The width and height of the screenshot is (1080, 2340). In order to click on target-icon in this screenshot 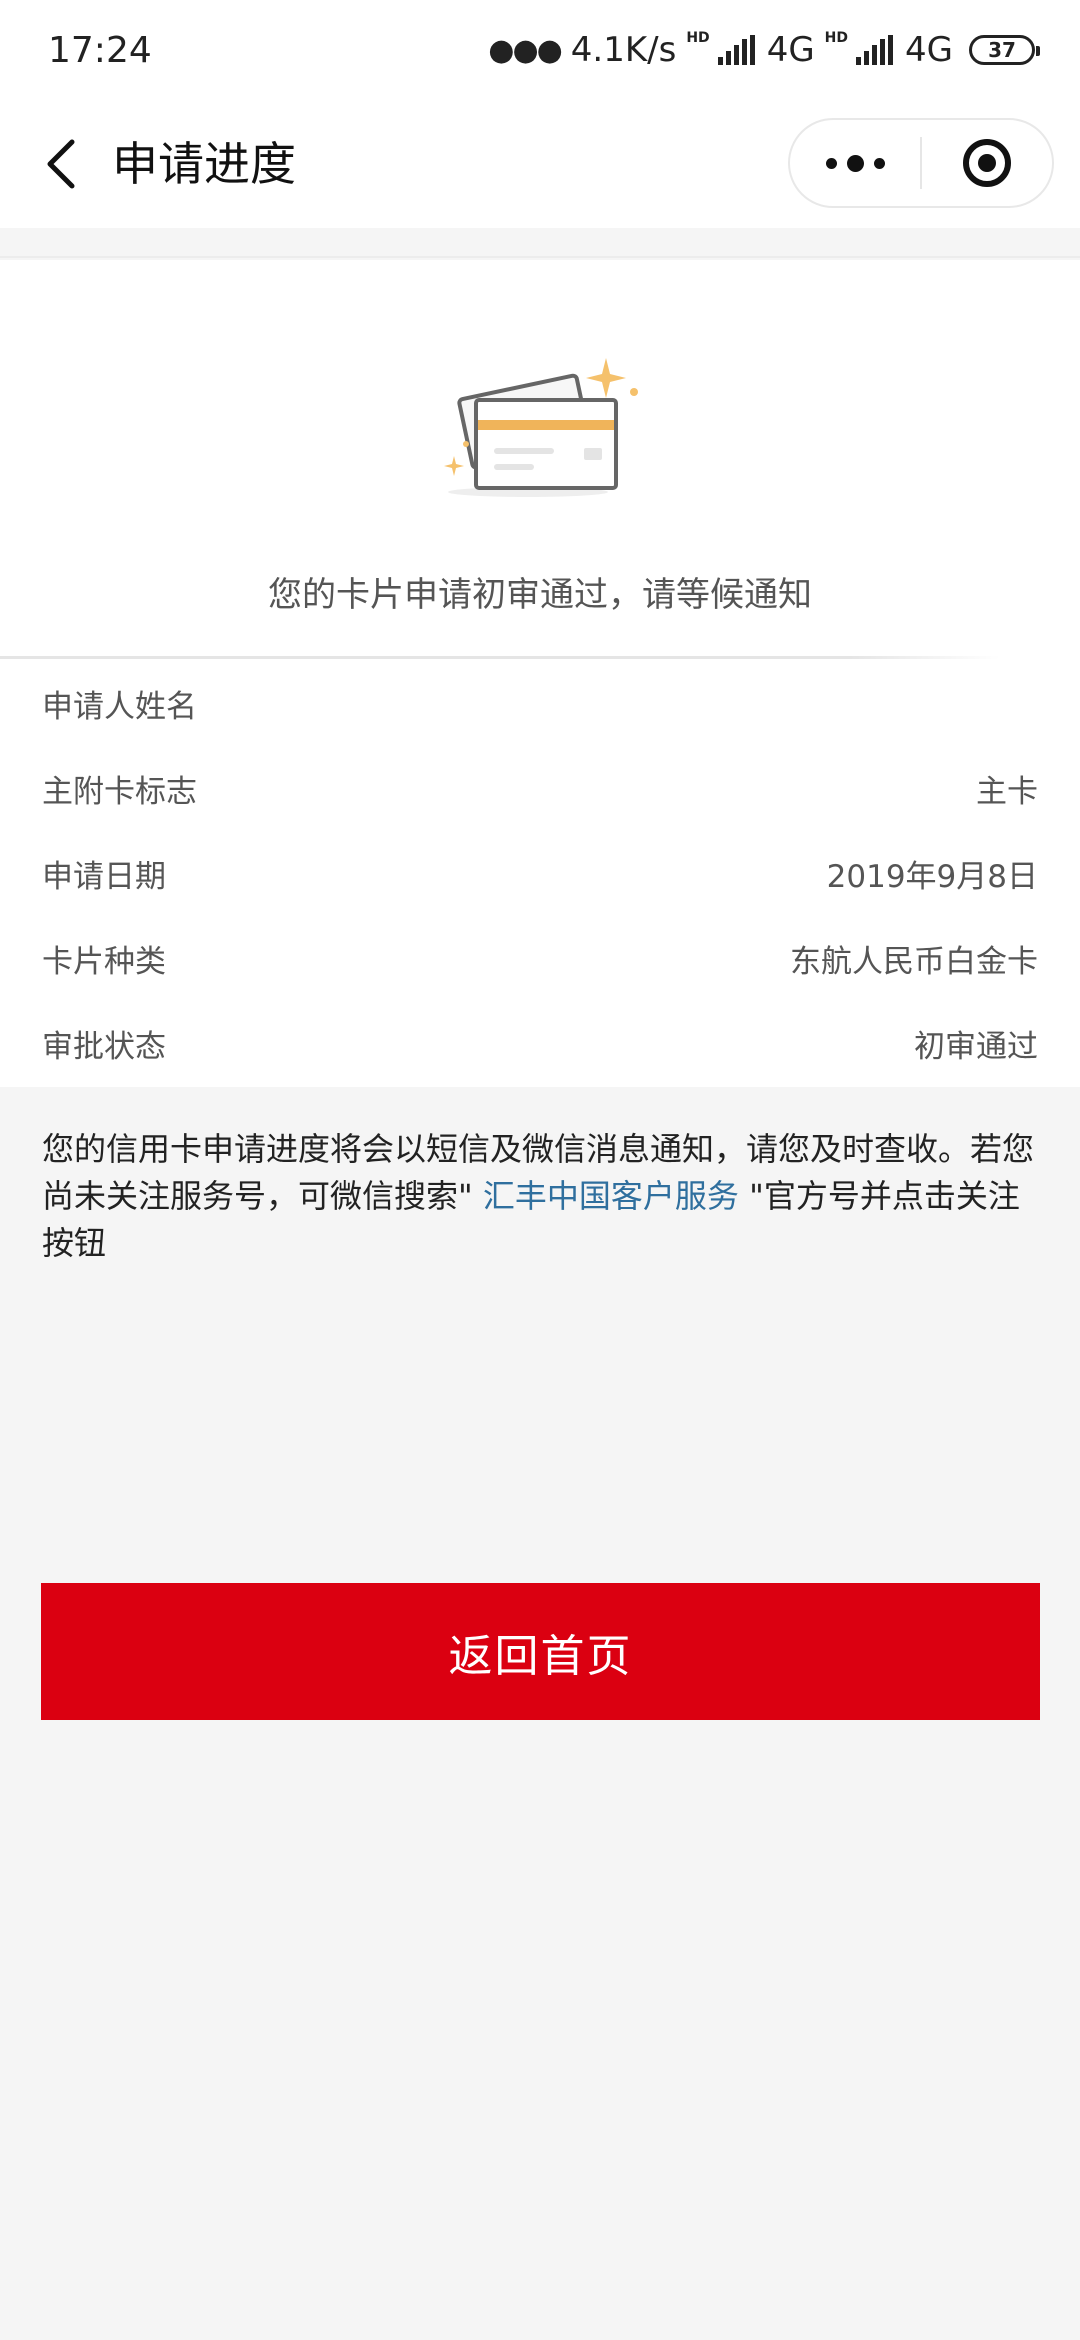, I will do `click(987, 163)`.